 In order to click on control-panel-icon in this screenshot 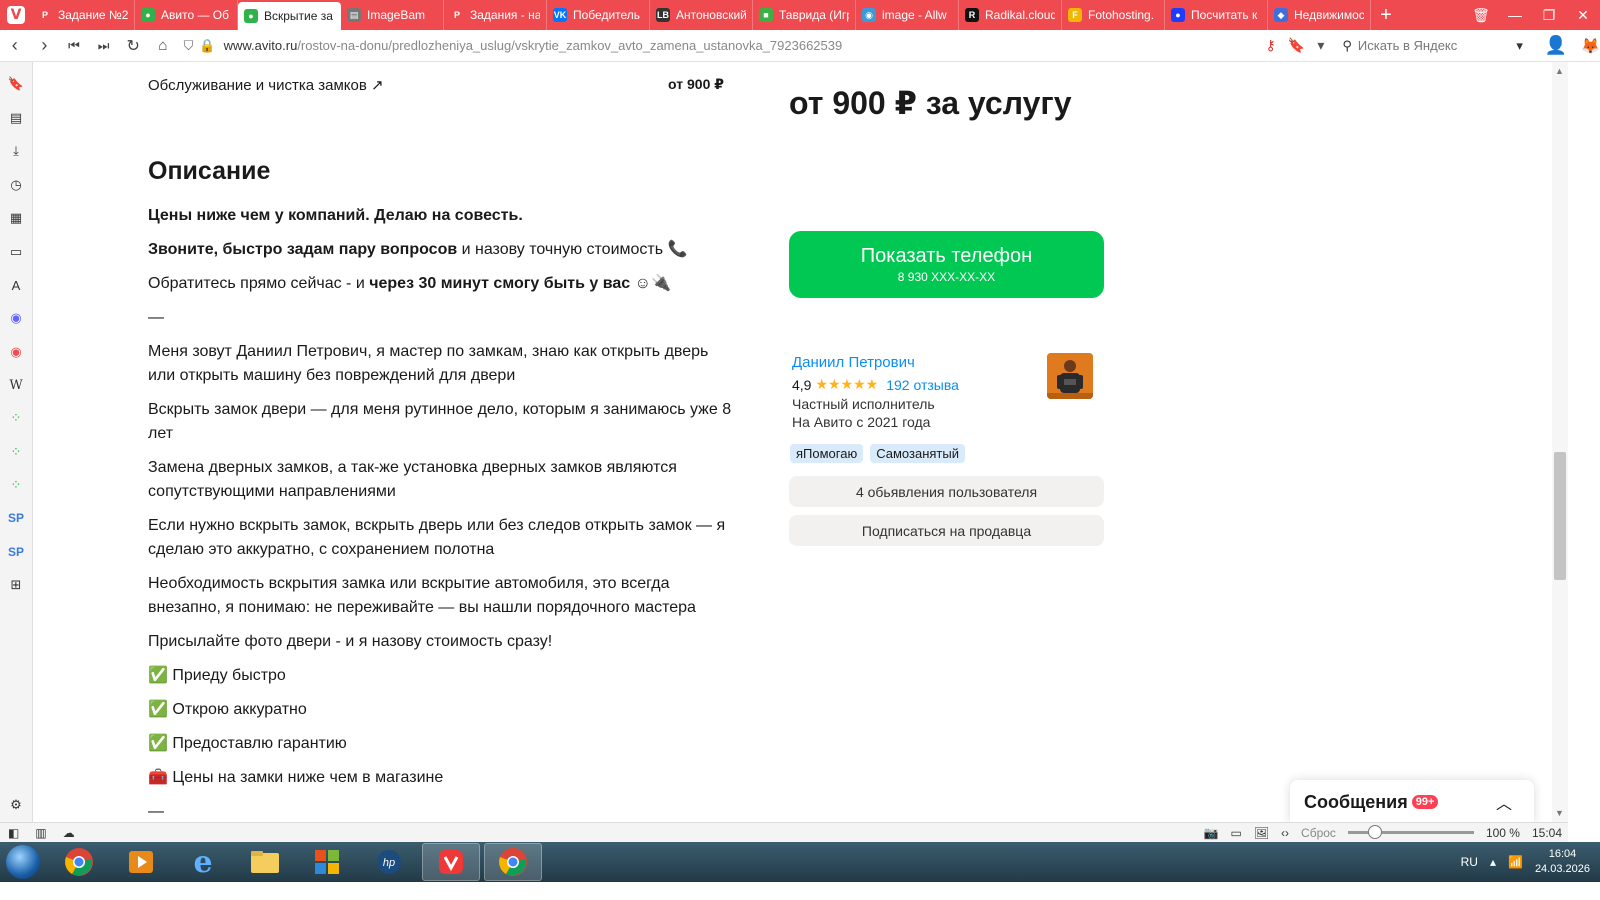, I will do `click(327, 862)`.